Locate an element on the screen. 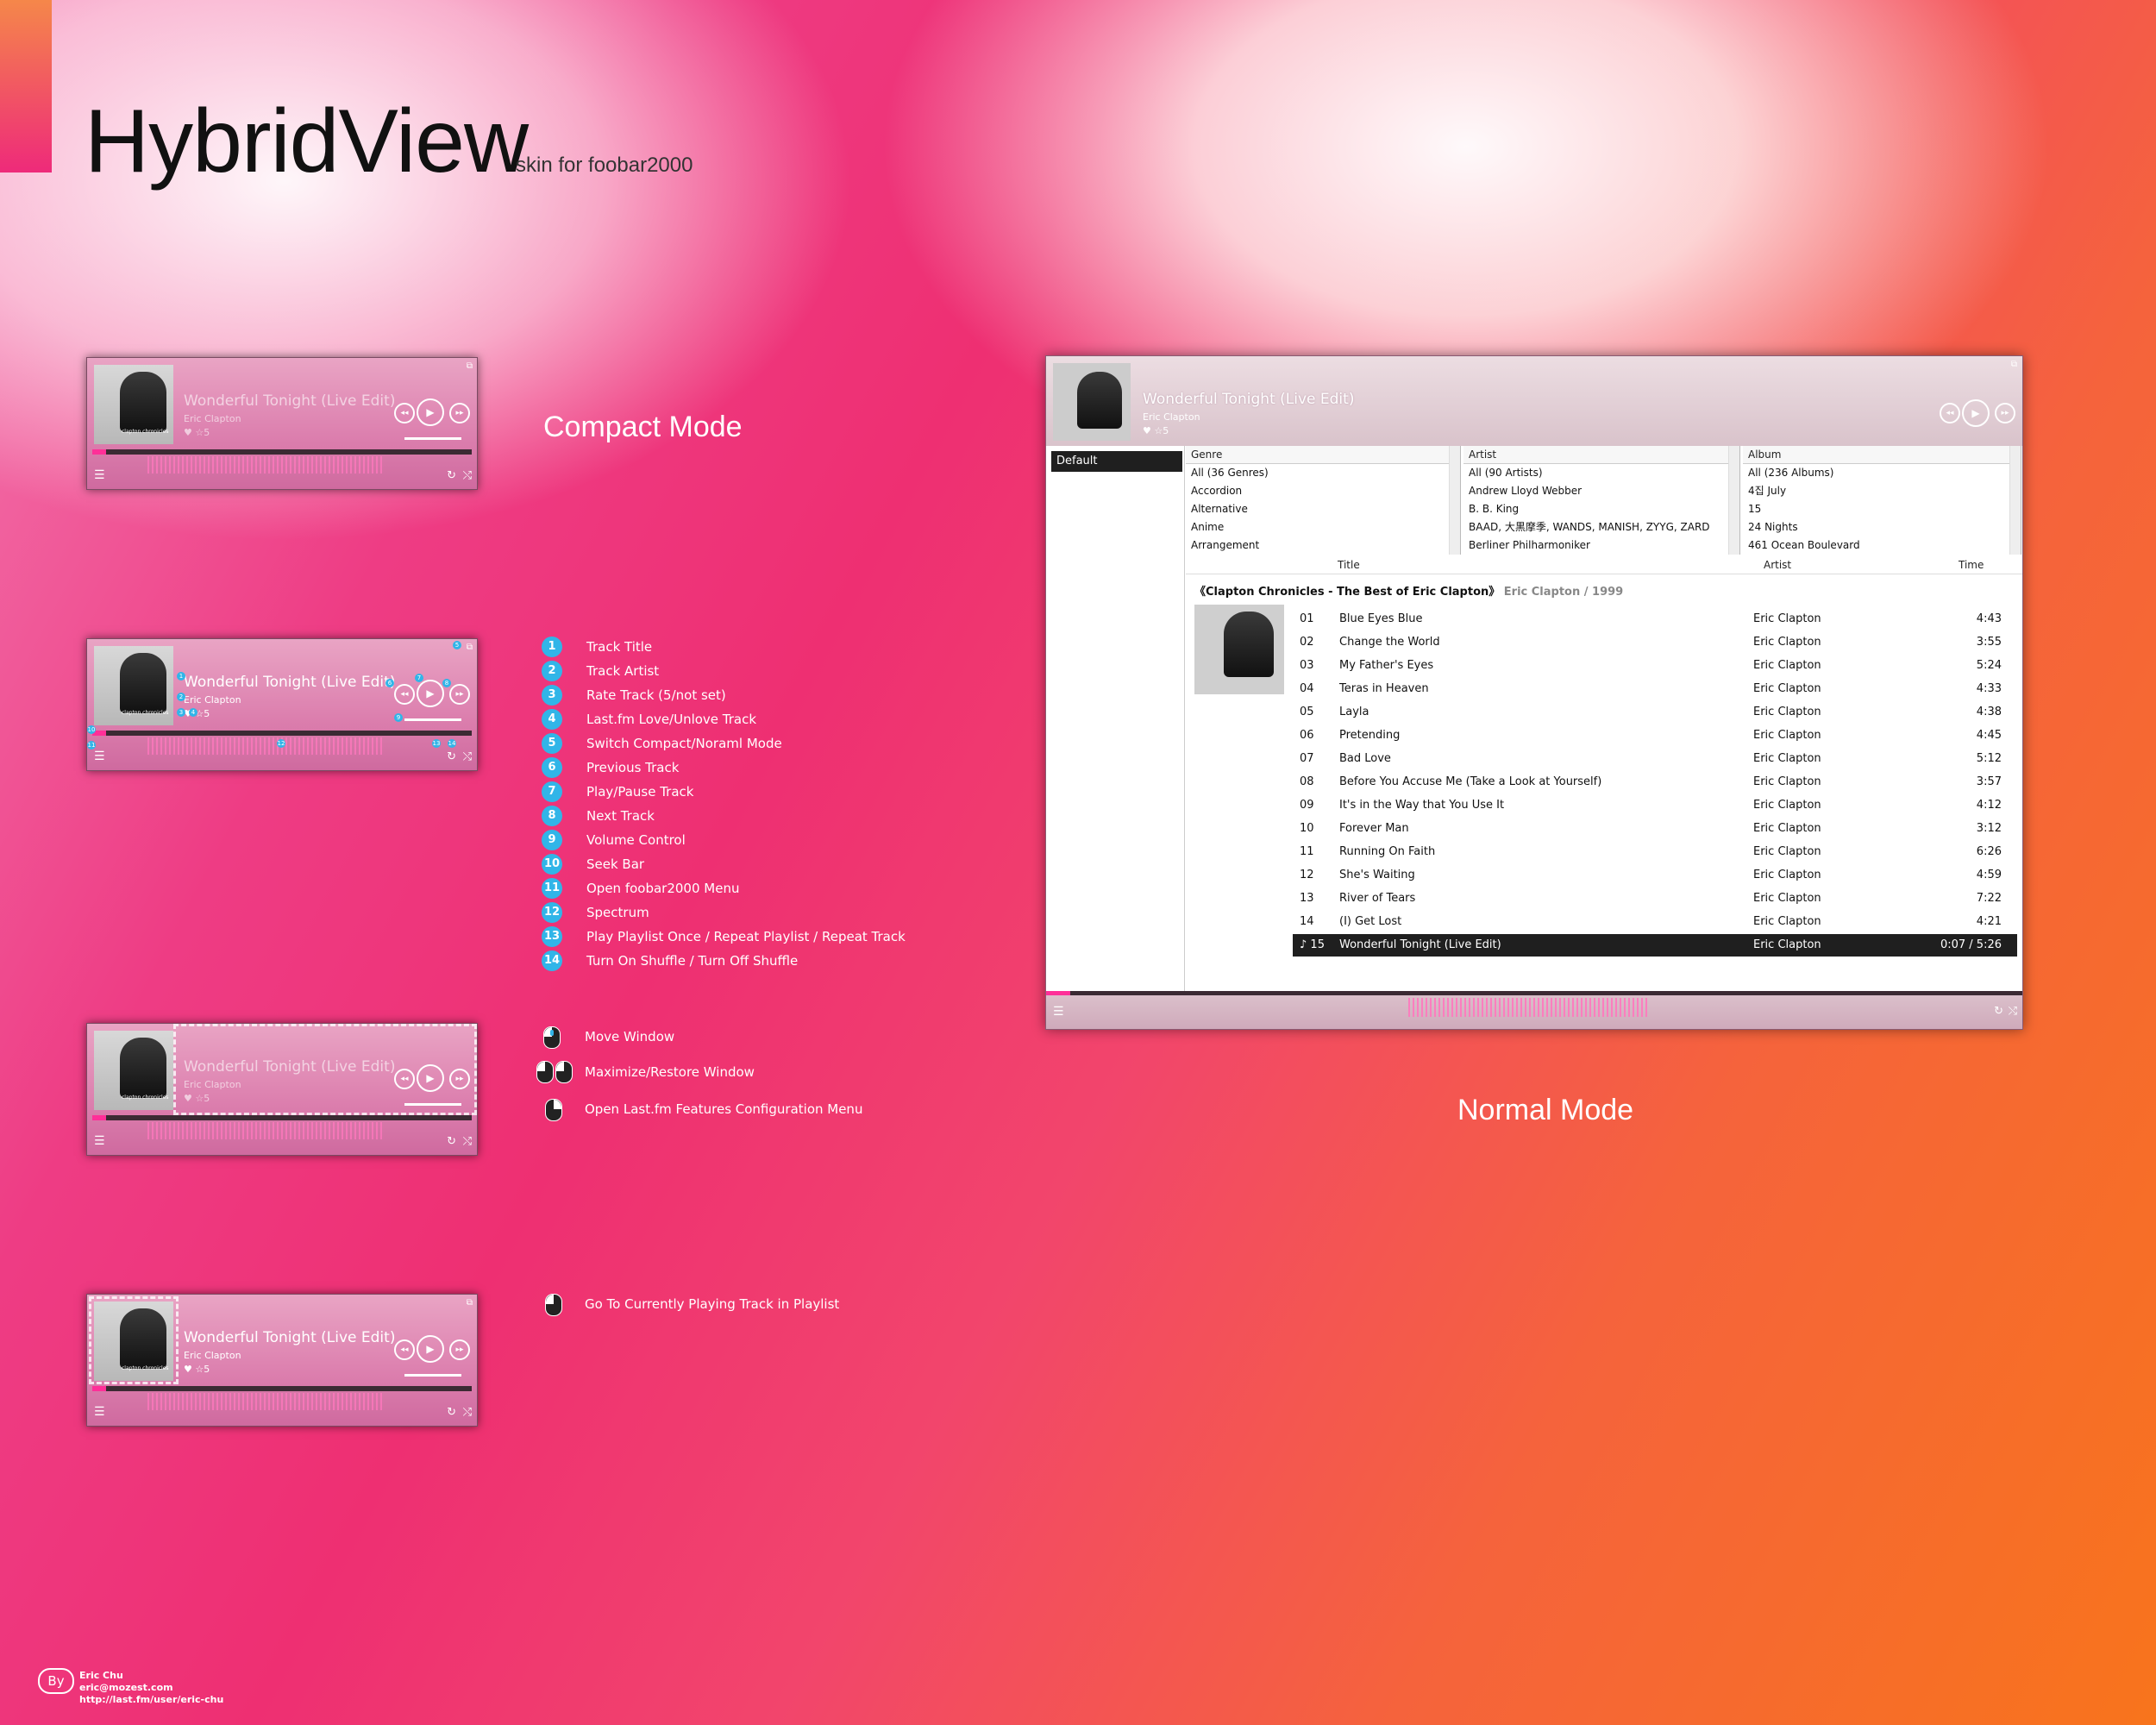  filter-row: Berliner Philharmoniker is located at coordinates (1601, 545).